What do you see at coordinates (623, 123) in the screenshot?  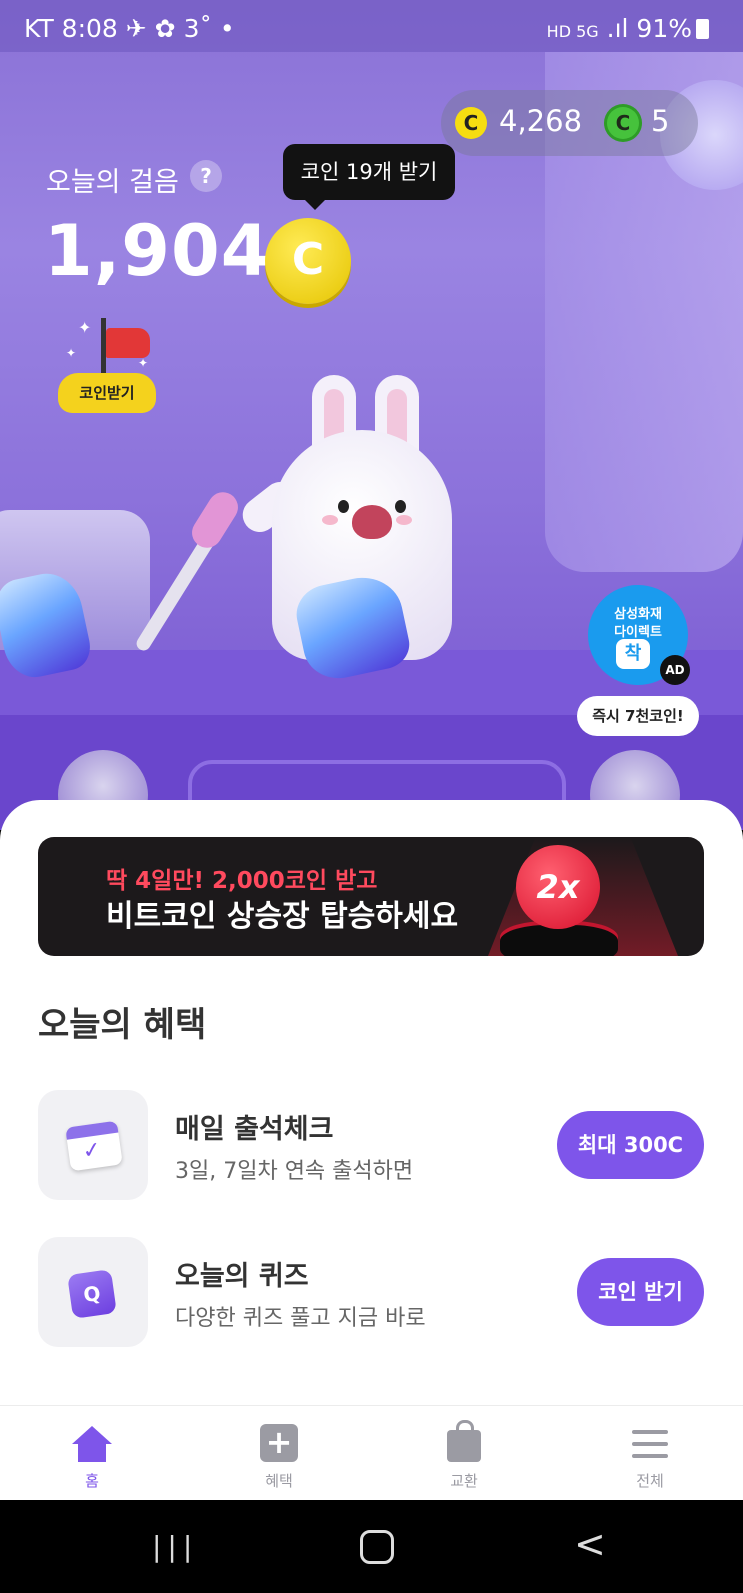 I see `green-coin-icon: C` at bounding box center [623, 123].